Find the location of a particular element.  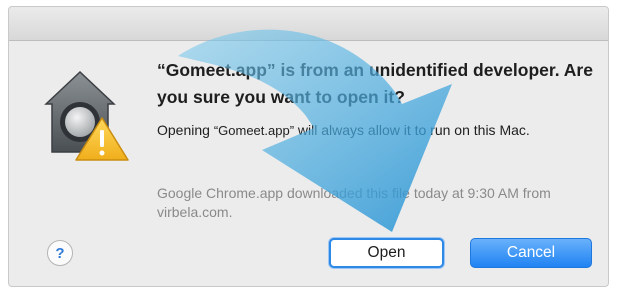

message-prefix: Opening is located at coordinates (185, 130).